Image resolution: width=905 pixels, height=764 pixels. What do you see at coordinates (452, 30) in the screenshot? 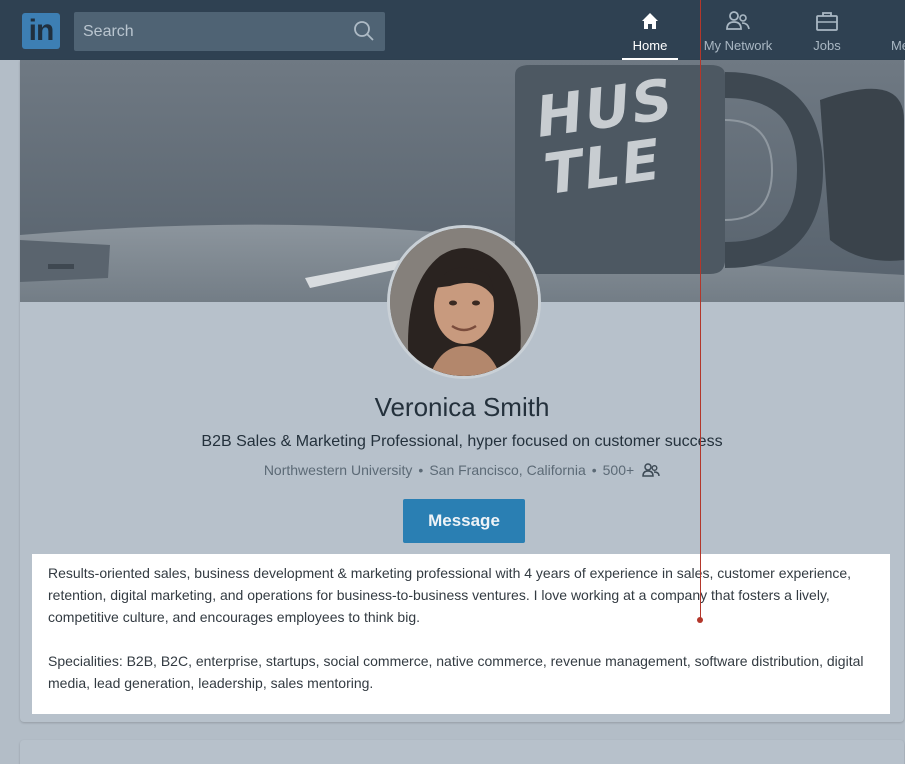
I see `top-nav-bar: in Home My Network` at bounding box center [452, 30].